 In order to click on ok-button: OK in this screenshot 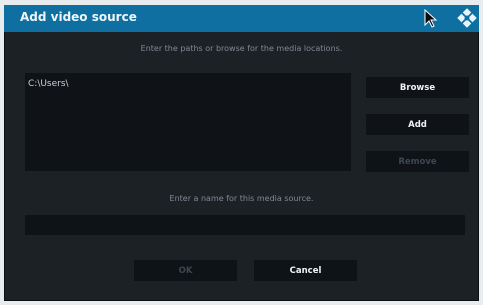, I will do `click(185, 270)`.